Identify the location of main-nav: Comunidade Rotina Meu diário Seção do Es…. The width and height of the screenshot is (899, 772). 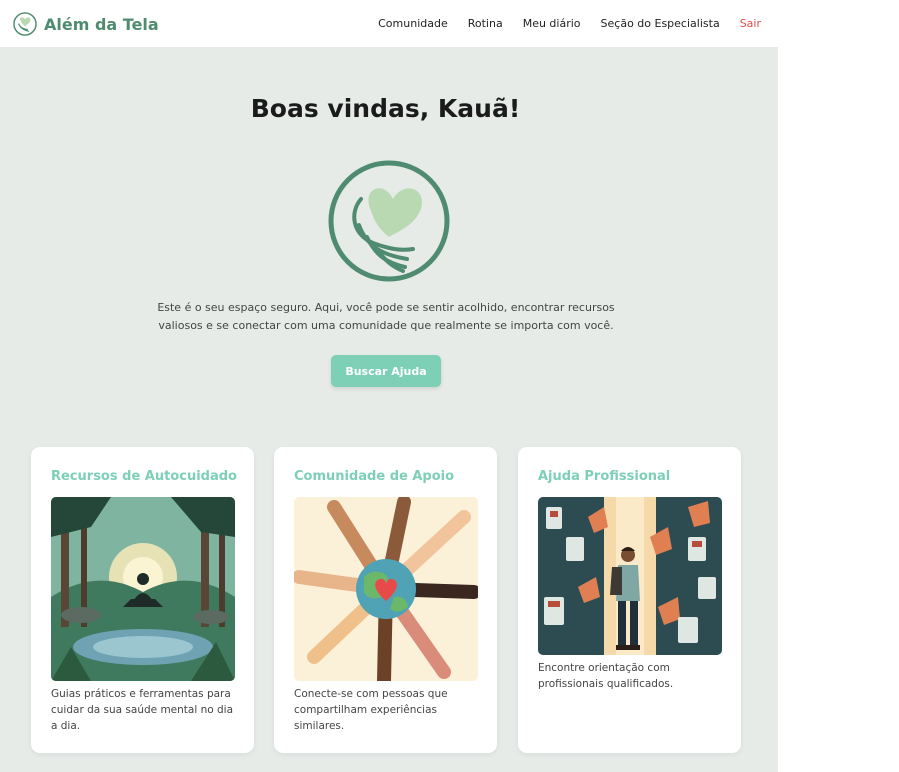
(559, 23).